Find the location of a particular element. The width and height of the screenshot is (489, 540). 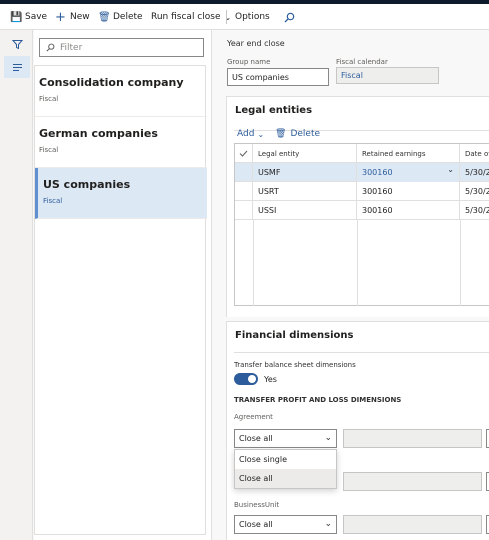

agreement-dropdown-menu: Close single Close all is located at coordinates (285, 469).